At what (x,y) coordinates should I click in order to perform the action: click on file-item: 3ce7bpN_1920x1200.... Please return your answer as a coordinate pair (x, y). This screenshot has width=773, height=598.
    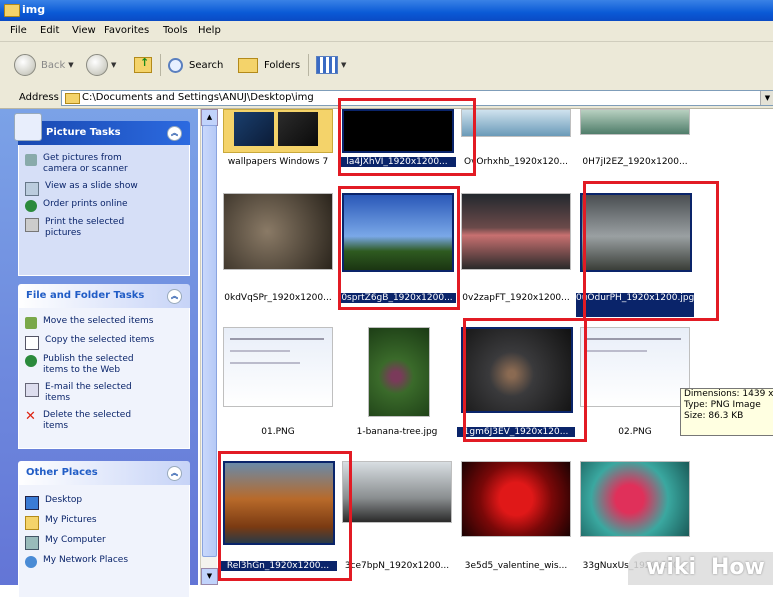
    Looking at the image, I should click on (397, 516).